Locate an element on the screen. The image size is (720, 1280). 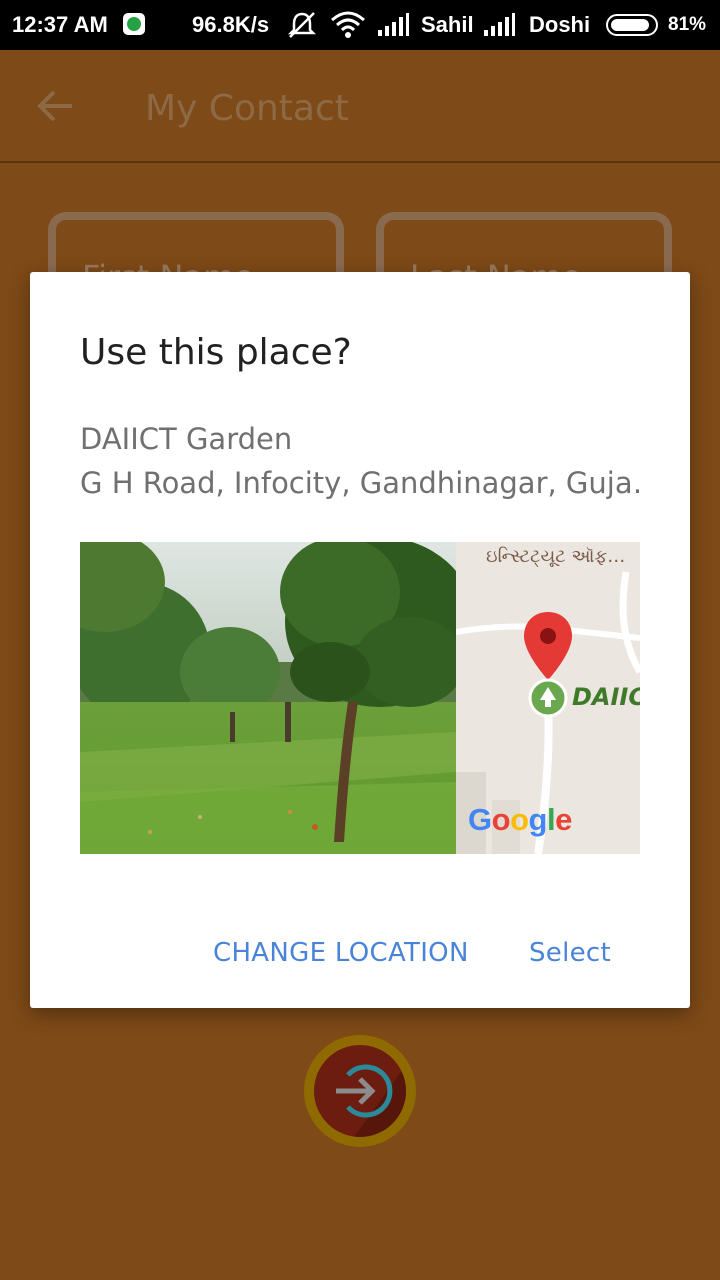
whatsapp-icon is located at coordinates (134, 24).